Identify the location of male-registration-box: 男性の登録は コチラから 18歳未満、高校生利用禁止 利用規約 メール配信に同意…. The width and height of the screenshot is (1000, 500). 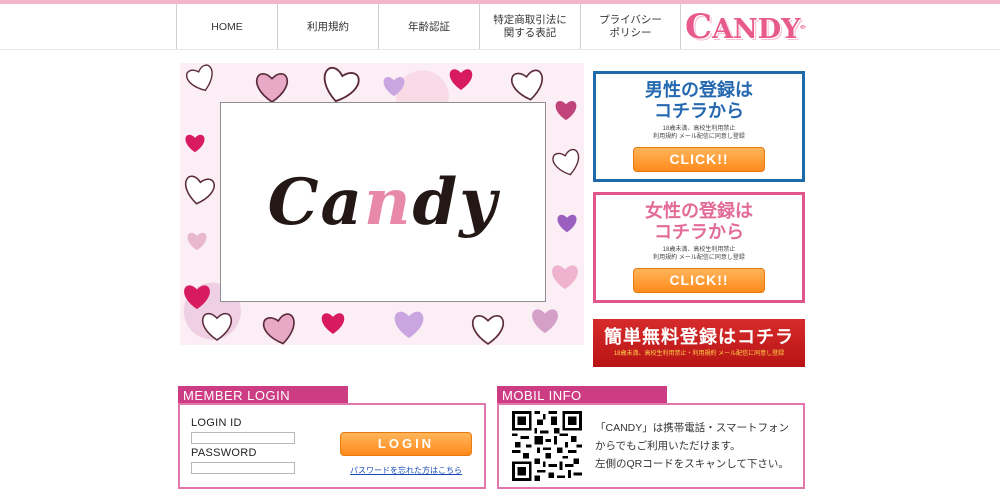
(699, 126).